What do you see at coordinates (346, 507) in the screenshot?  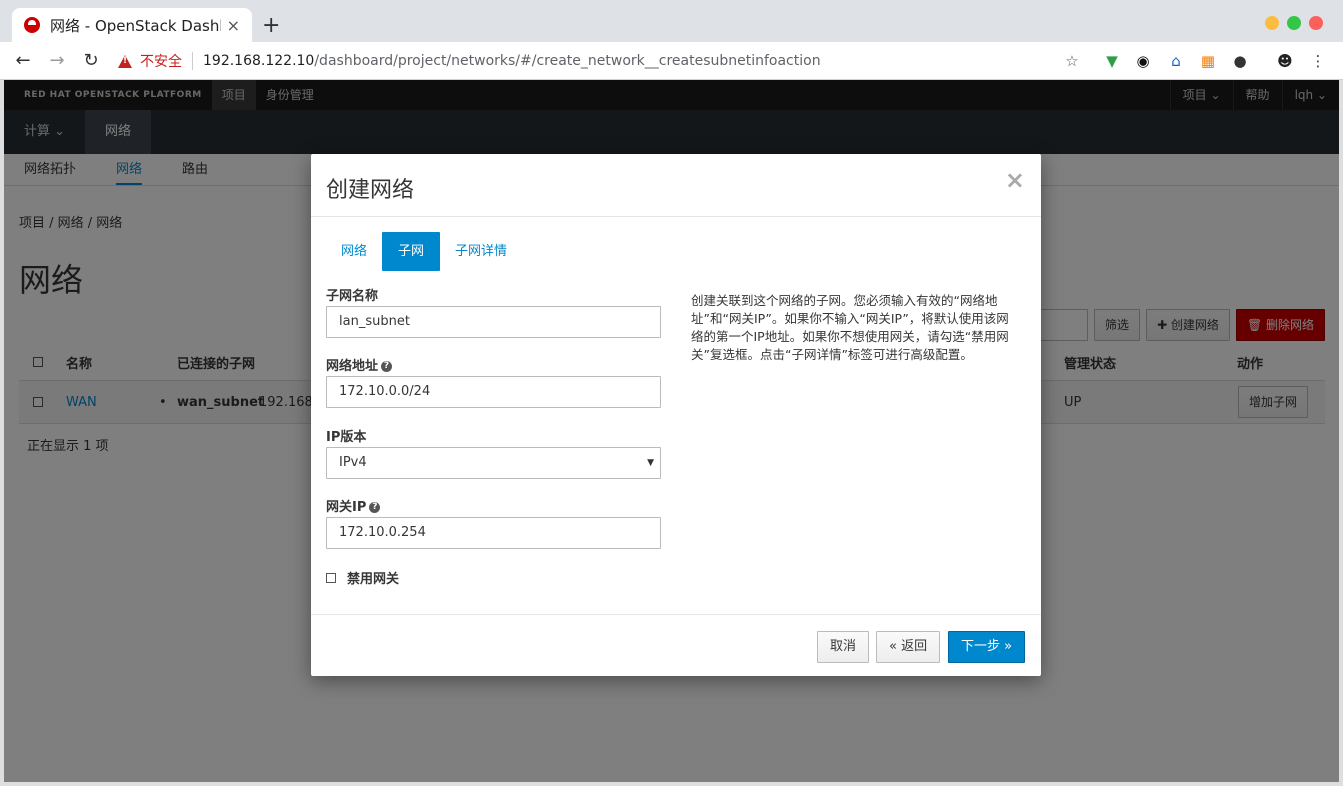 I see `gateway-label-text: 网关IP` at bounding box center [346, 507].